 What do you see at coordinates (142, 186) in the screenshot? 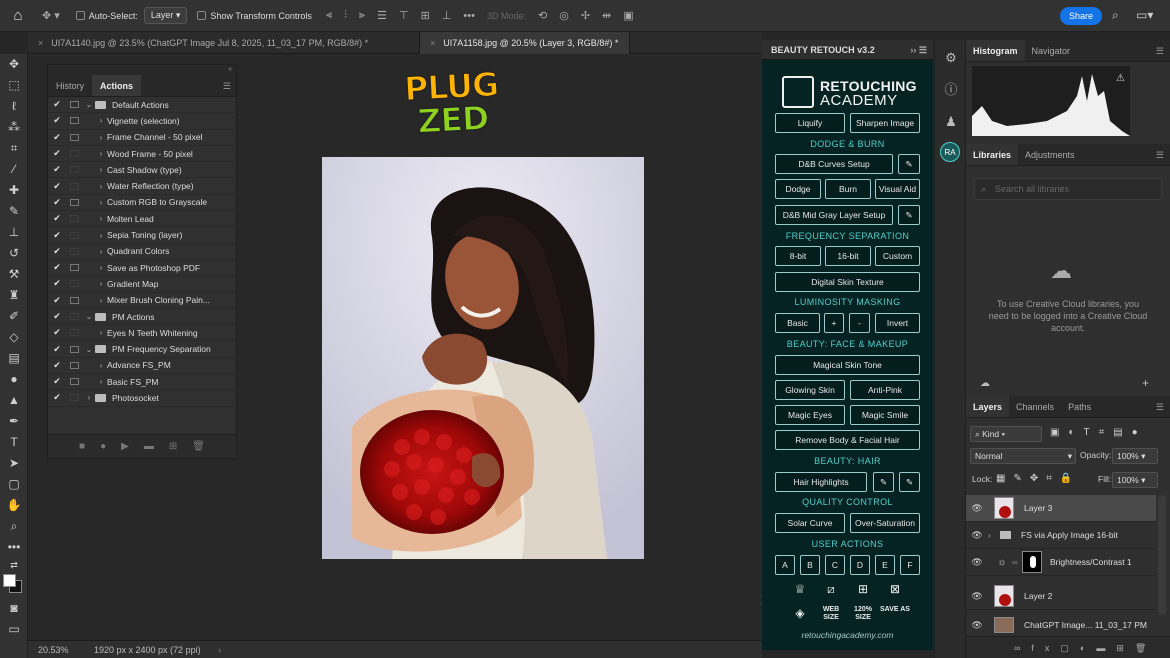
I see `action-row: ✔ › Water Reflection (type)` at bounding box center [142, 186].